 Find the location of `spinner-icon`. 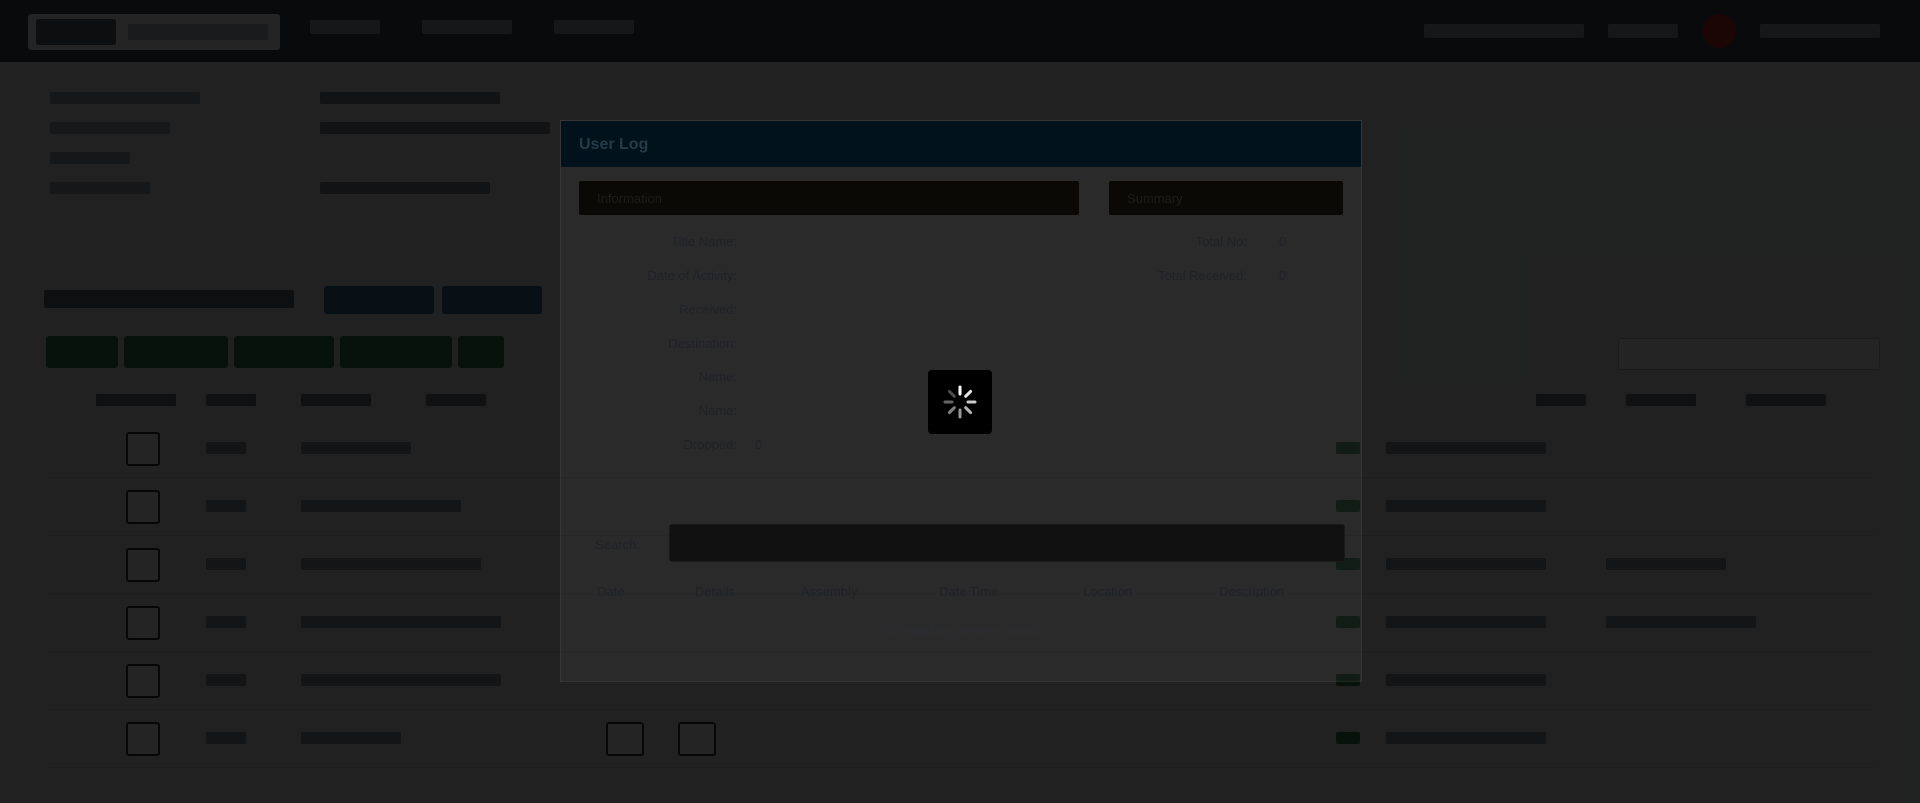

spinner-icon is located at coordinates (960, 402).